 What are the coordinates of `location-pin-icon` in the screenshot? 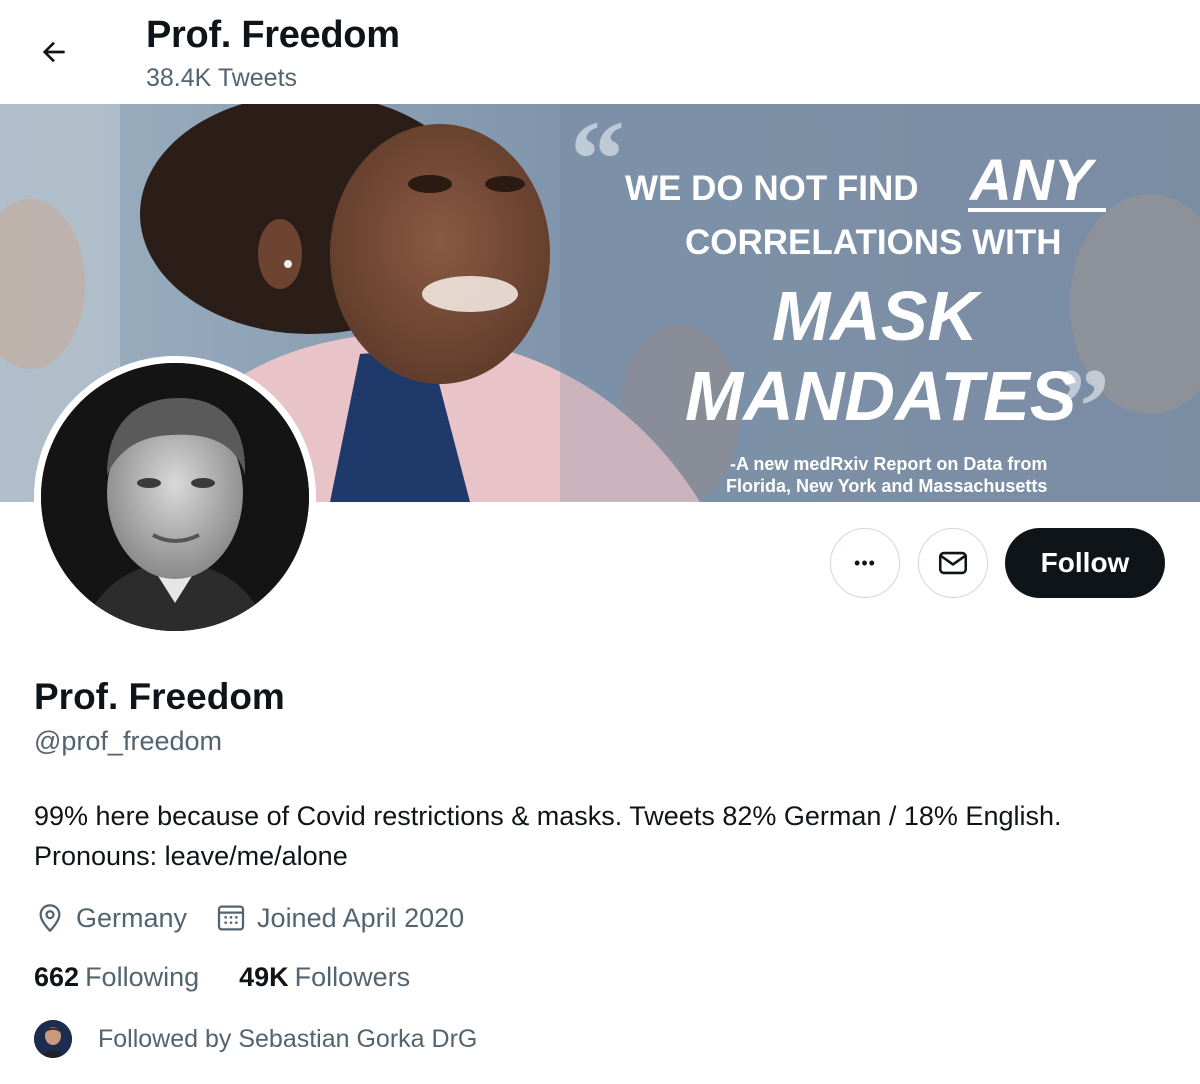 It's located at (50, 918).